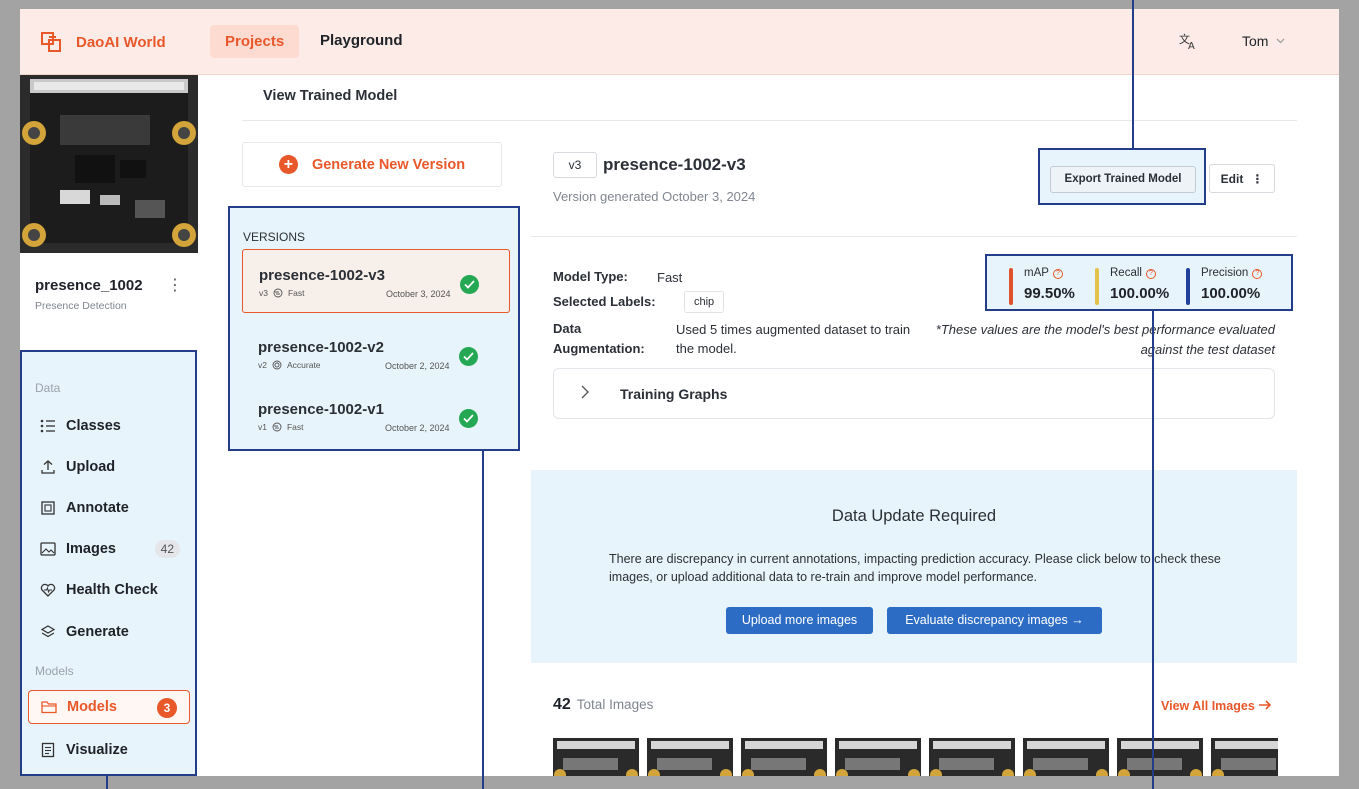 This screenshot has height=789, width=1359. I want to click on version-meta: v1 Fast, so click(281, 427).